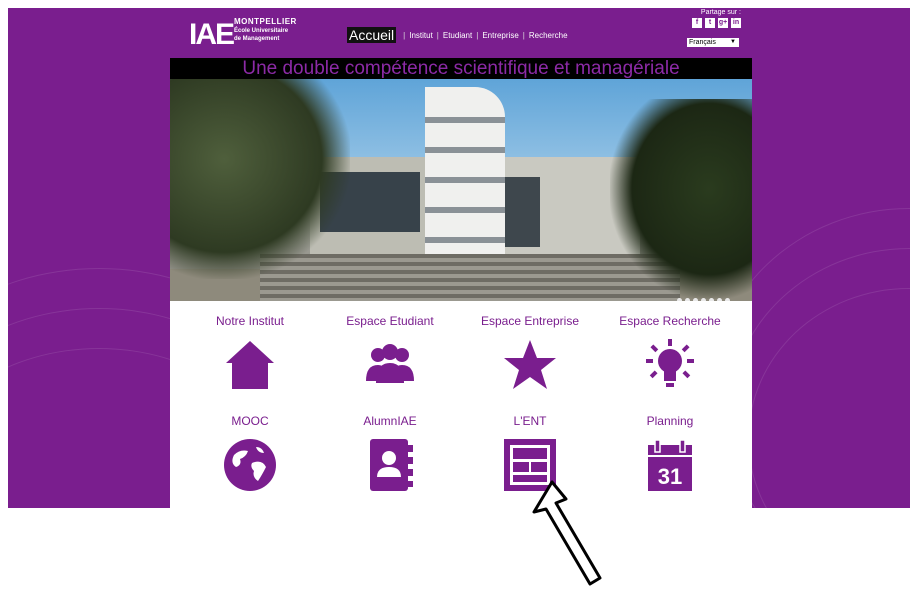  Describe the element at coordinates (421, 35) in the screenshot. I see `nav-institut: Institut` at that location.